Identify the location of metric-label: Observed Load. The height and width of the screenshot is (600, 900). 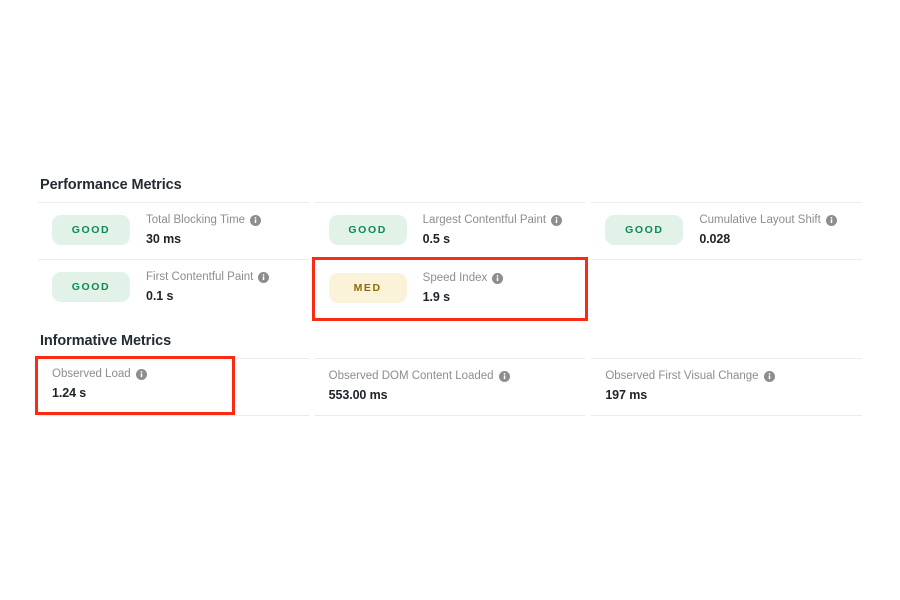
(91, 374).